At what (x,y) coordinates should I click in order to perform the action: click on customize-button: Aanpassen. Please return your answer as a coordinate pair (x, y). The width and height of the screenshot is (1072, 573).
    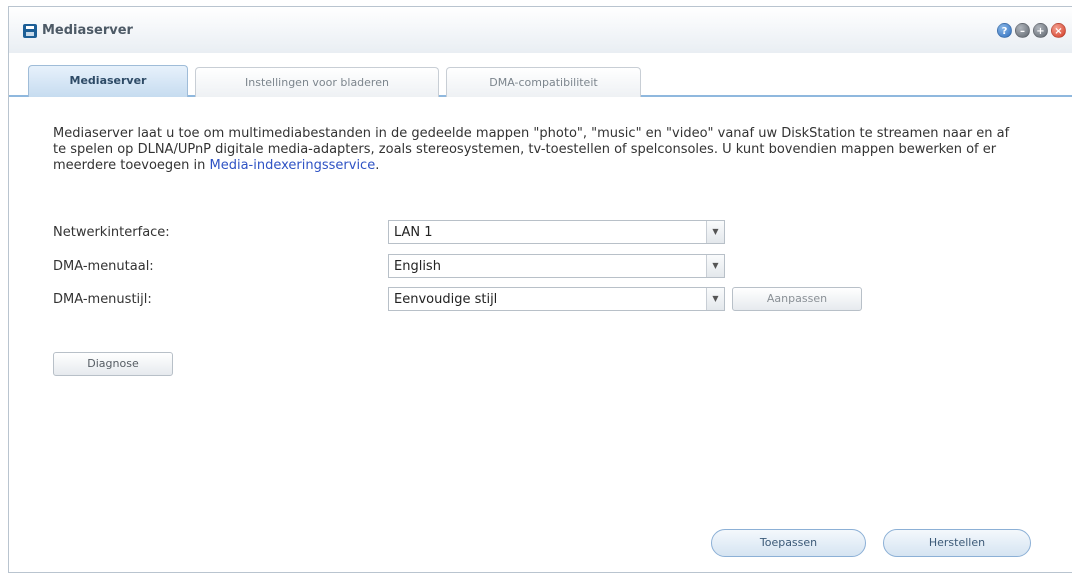
    Looking at the image, I should click on (797, 299).